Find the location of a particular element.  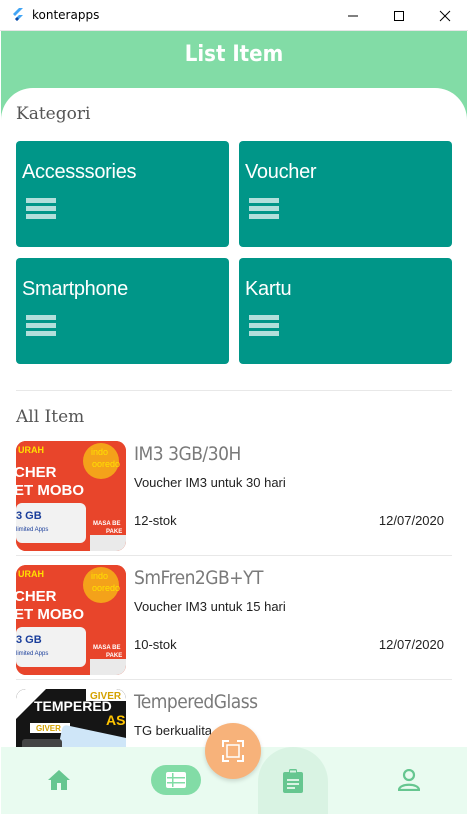

minimize-button is located at coordinates (353, 15).